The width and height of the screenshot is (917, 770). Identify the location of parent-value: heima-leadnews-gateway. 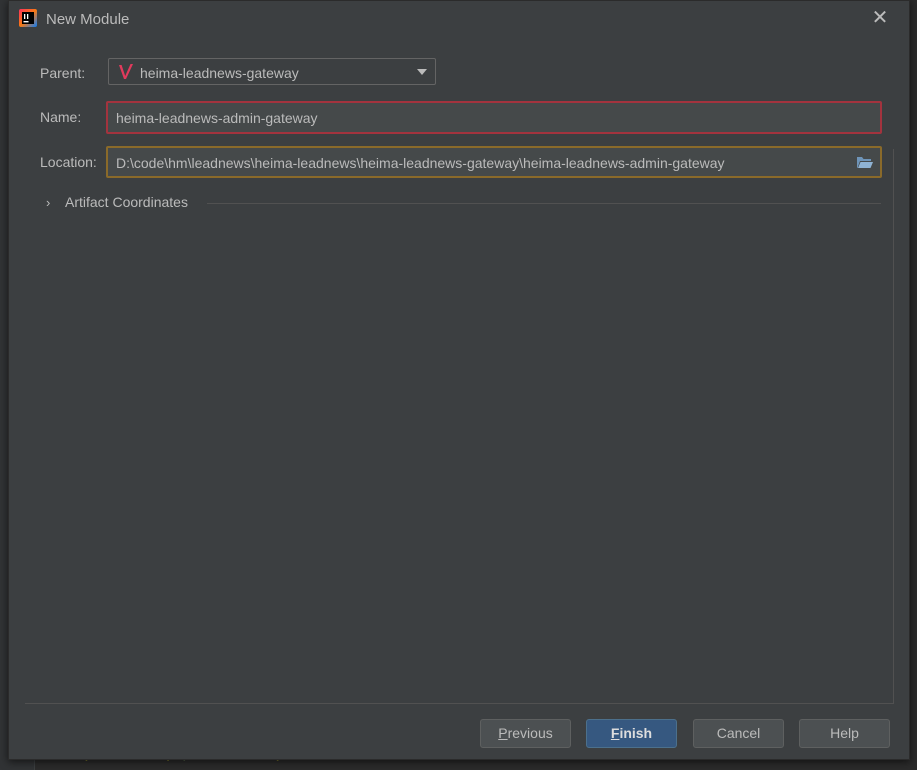
(219, 73).